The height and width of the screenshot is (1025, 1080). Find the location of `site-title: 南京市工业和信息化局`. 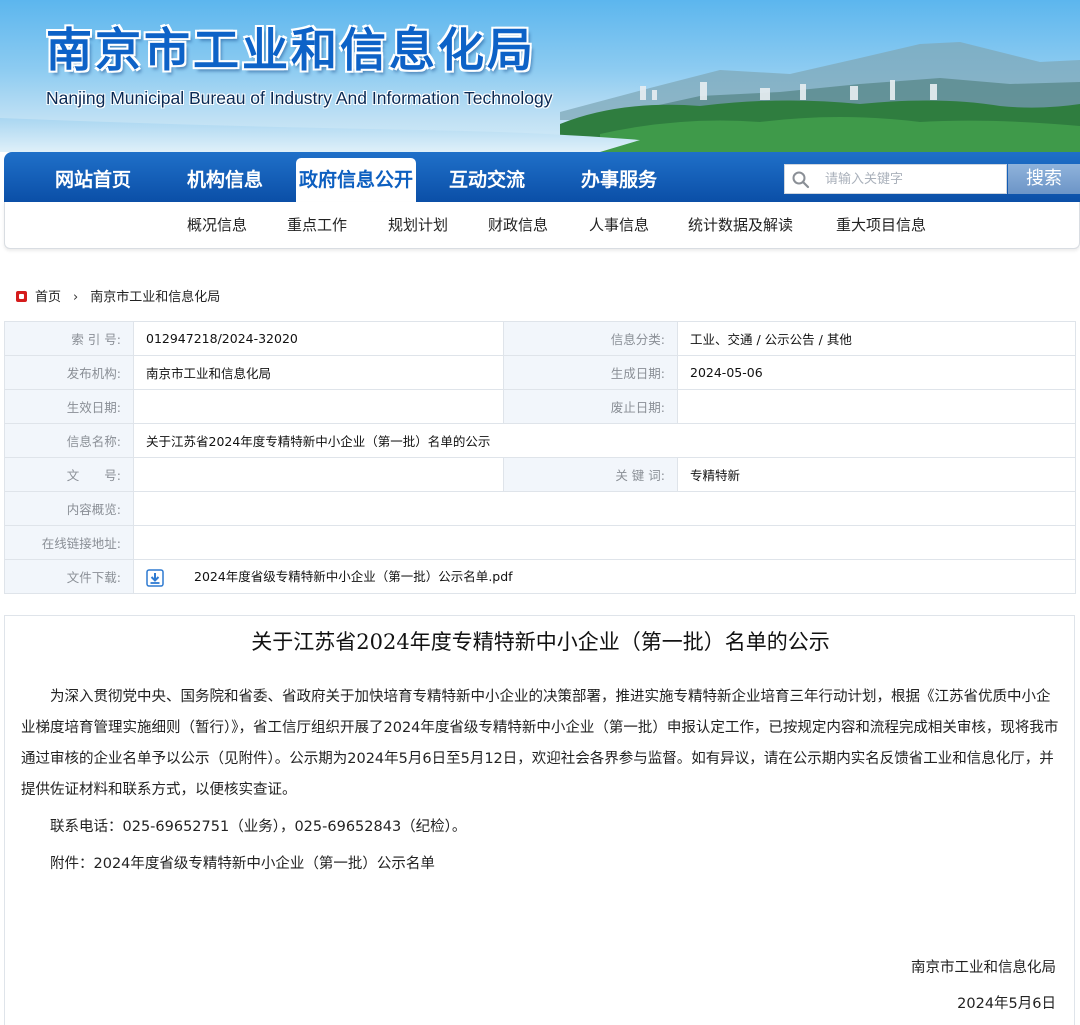

site-title: 南京市工业和信息化局 is located at coordinates (291, 50).